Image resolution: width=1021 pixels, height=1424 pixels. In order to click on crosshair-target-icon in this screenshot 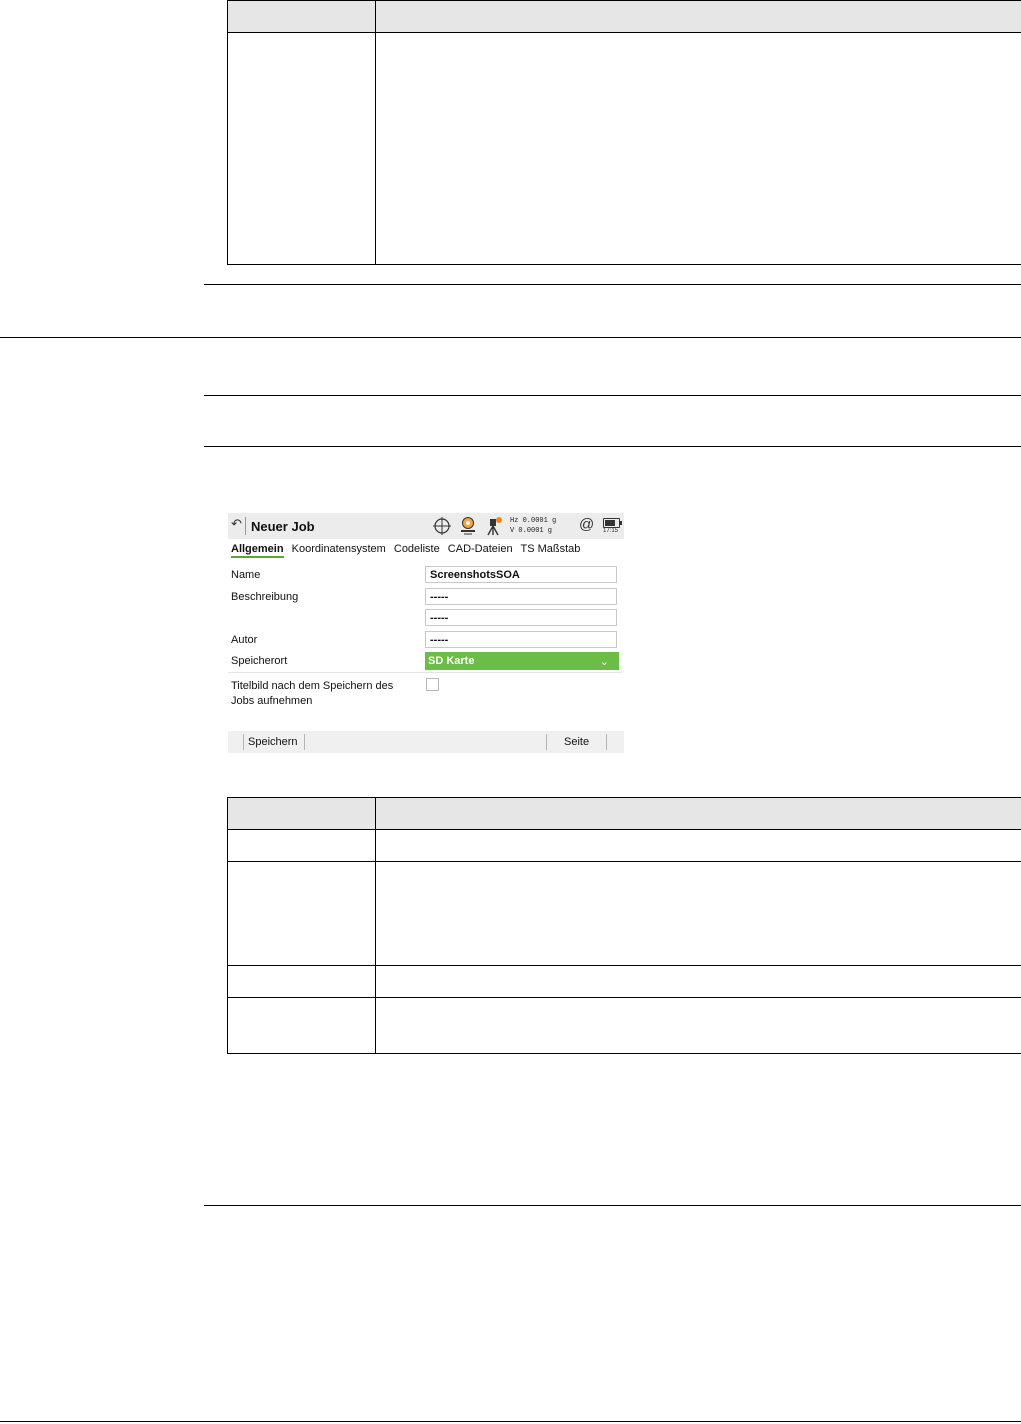, I will do `click(442, 526)`.